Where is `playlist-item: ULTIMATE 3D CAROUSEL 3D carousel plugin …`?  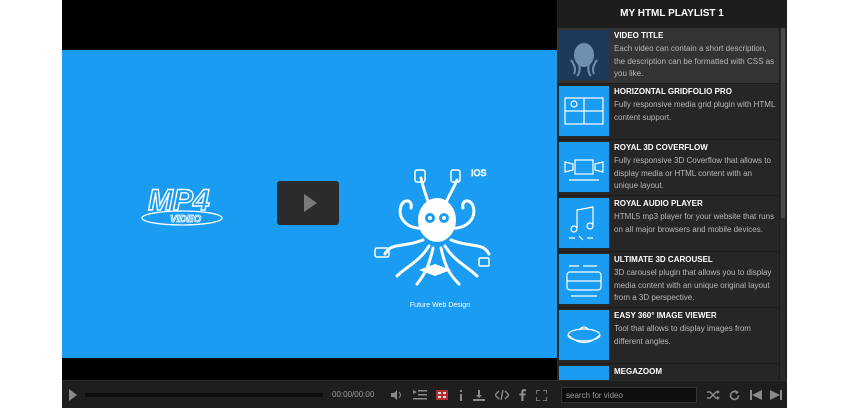
playlist-item: ULTIMATE 3D CAROUSEL 3D carousel plugin … is located at coordinates (668, 279).